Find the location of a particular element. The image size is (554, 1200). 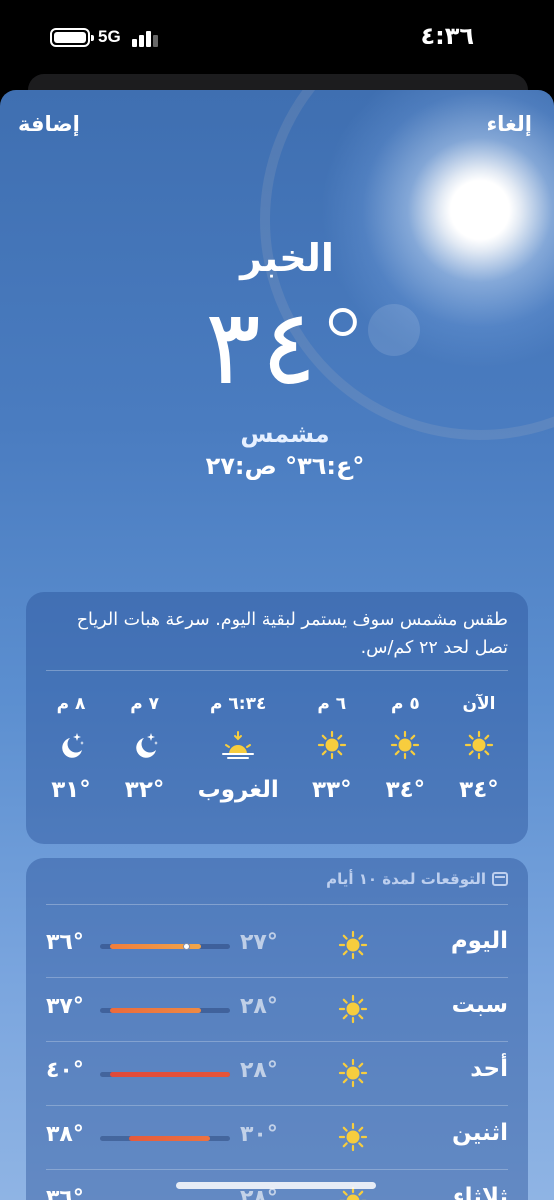

battery-icon is located at coordinates (72, 37).